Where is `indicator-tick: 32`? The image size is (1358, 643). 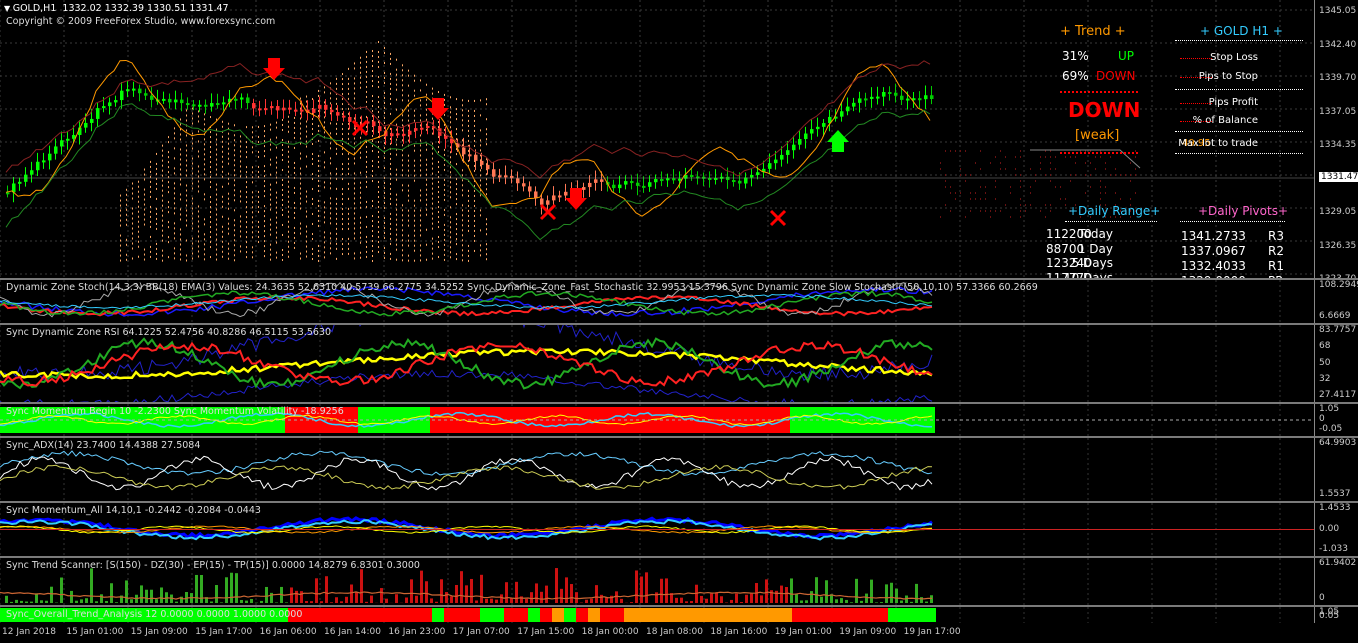 indicator-tick: 32 is located at coordinates (1325, 378).